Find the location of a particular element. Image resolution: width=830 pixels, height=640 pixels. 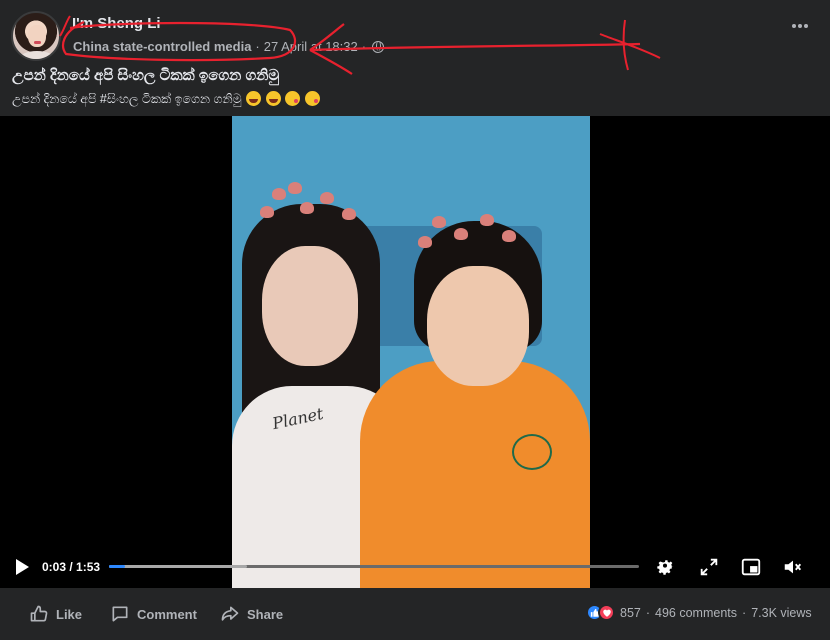

views-count: 7.3K views is located at coordinates (781, 612).